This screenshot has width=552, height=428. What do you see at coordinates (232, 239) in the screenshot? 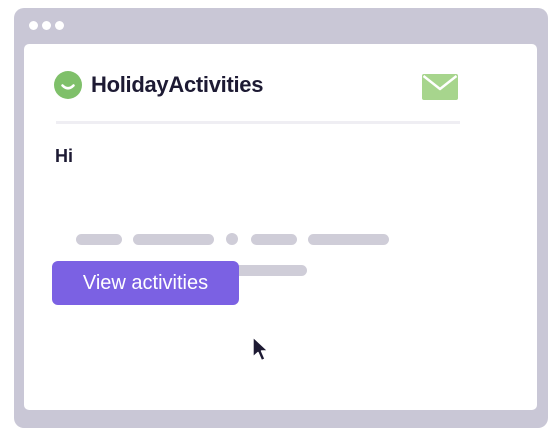
I see `placeholder-dot` at bounding box center [232, 239].